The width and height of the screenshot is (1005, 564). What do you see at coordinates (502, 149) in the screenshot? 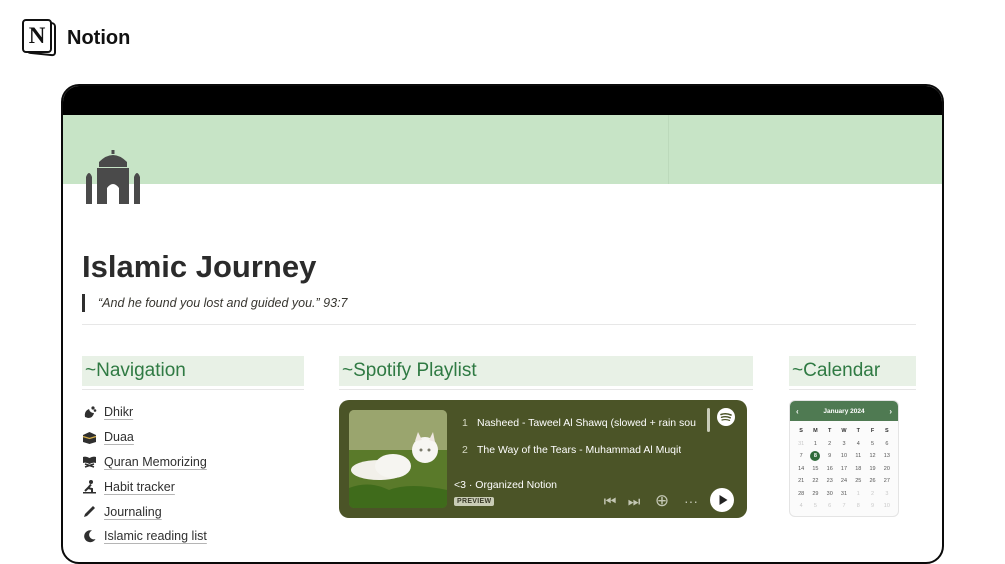
I see `cover-banner` at bounding box center [502, 149].